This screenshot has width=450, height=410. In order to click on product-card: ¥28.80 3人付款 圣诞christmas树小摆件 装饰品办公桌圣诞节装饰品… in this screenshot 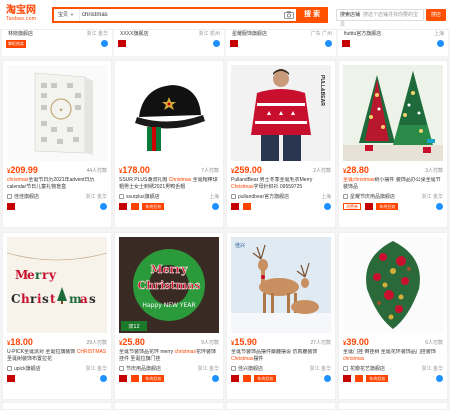, I will do `click(393, 144)`.